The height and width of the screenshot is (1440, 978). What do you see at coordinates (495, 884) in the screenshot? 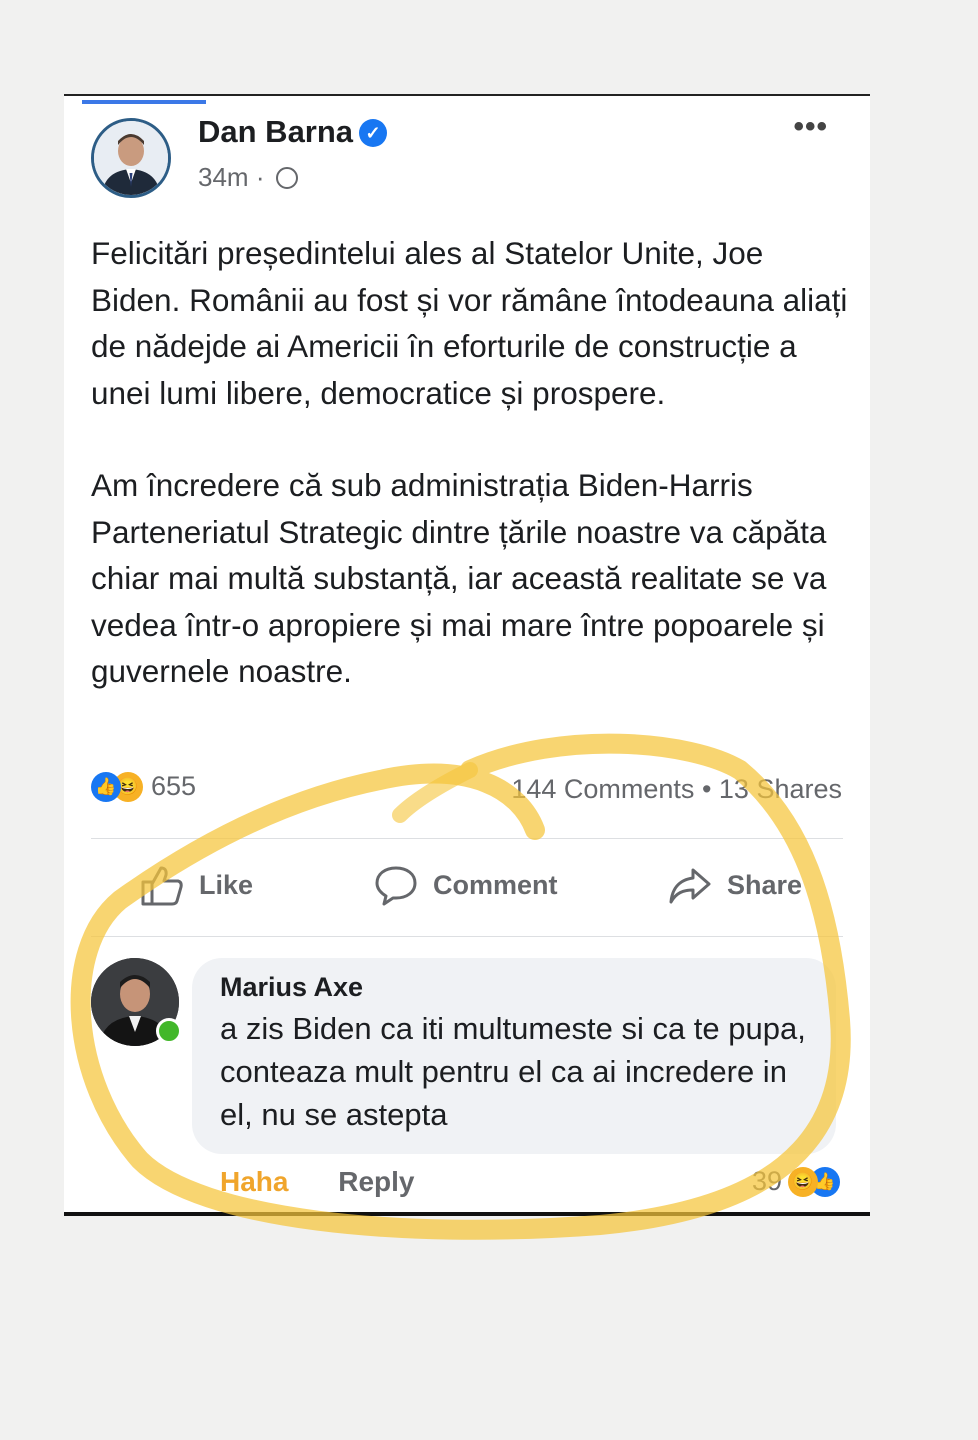
I see `comment-label: Comment` at bounding box center [495, 884].